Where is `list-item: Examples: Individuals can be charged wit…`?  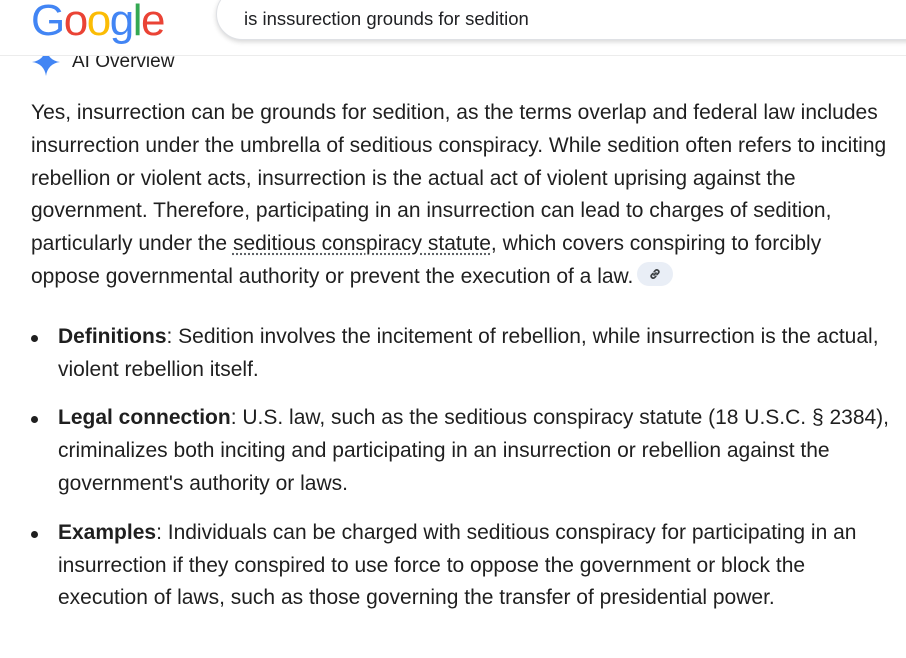 list-item: Examples: Individuals can be charged wit… is located at coordinates (462, 566).